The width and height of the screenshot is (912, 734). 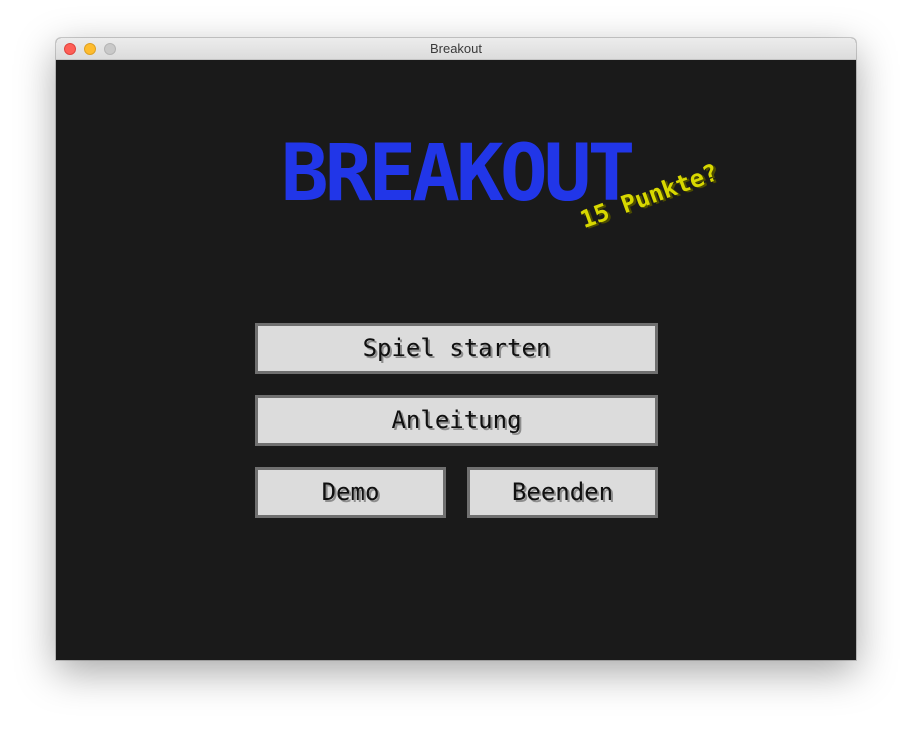 I want to click on quit-button: Beenden, so click(x=562, y=492).